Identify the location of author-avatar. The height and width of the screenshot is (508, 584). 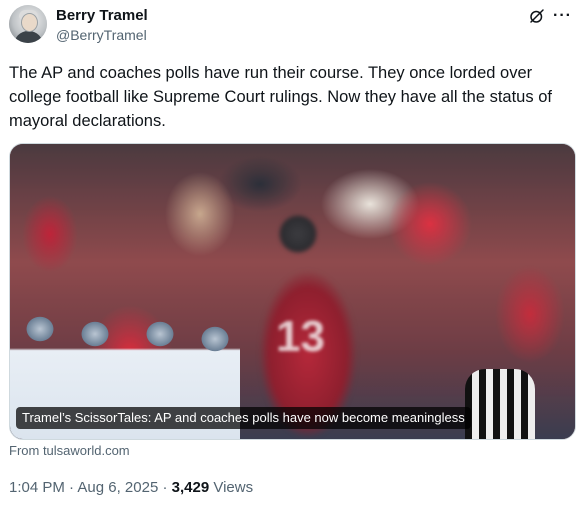
(28, 24).